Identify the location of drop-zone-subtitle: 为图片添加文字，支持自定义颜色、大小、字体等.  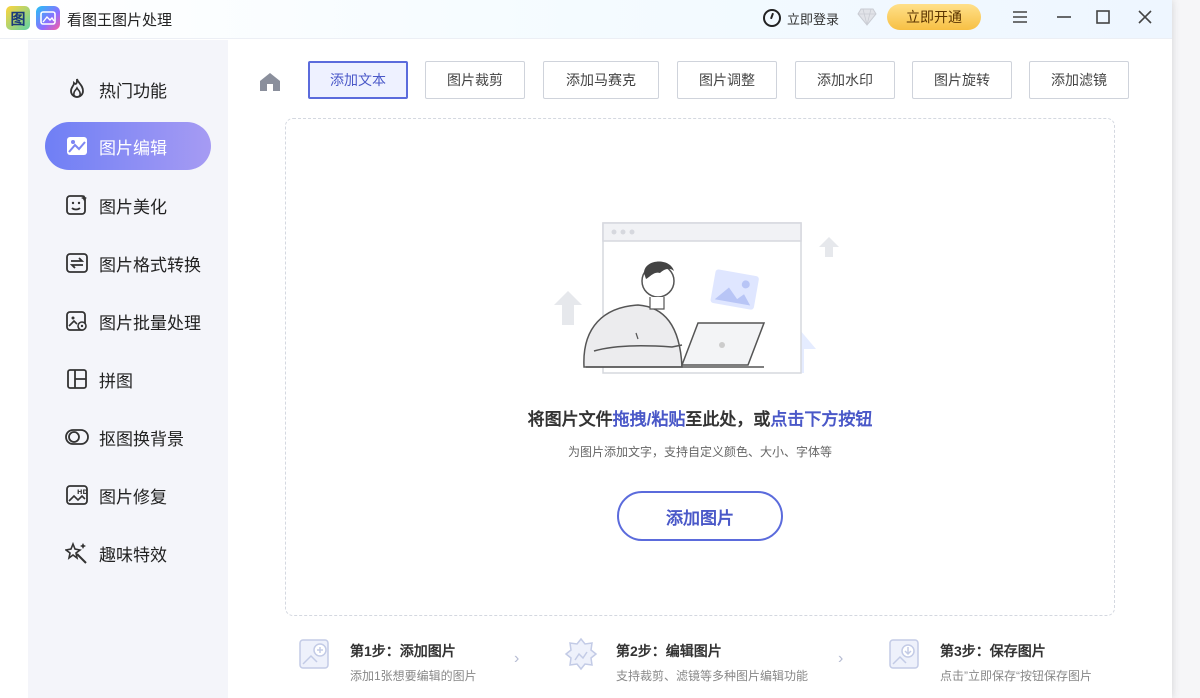
(699, 452).